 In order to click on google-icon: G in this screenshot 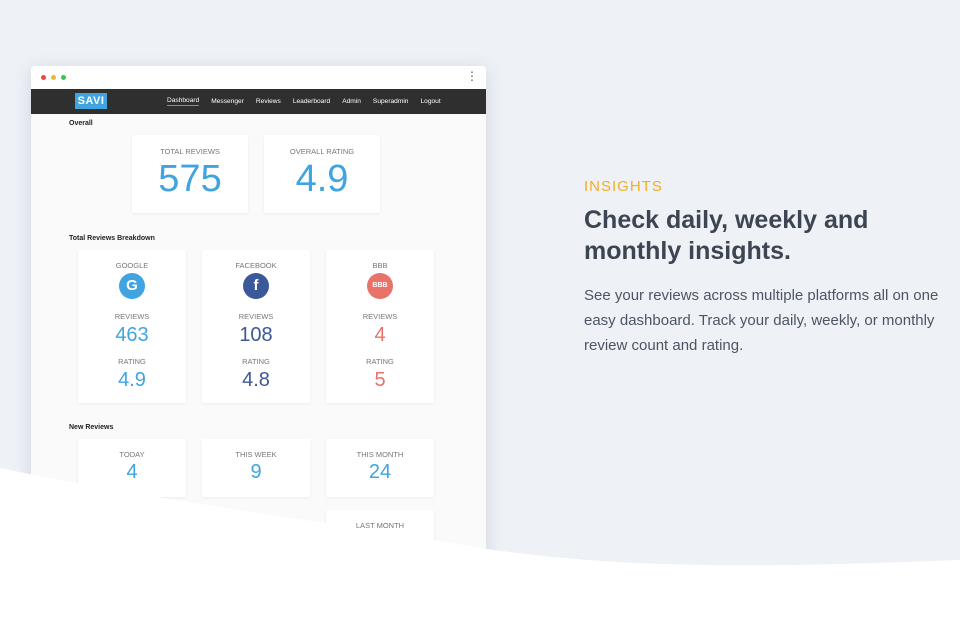, I will do `click(132, 286)`.